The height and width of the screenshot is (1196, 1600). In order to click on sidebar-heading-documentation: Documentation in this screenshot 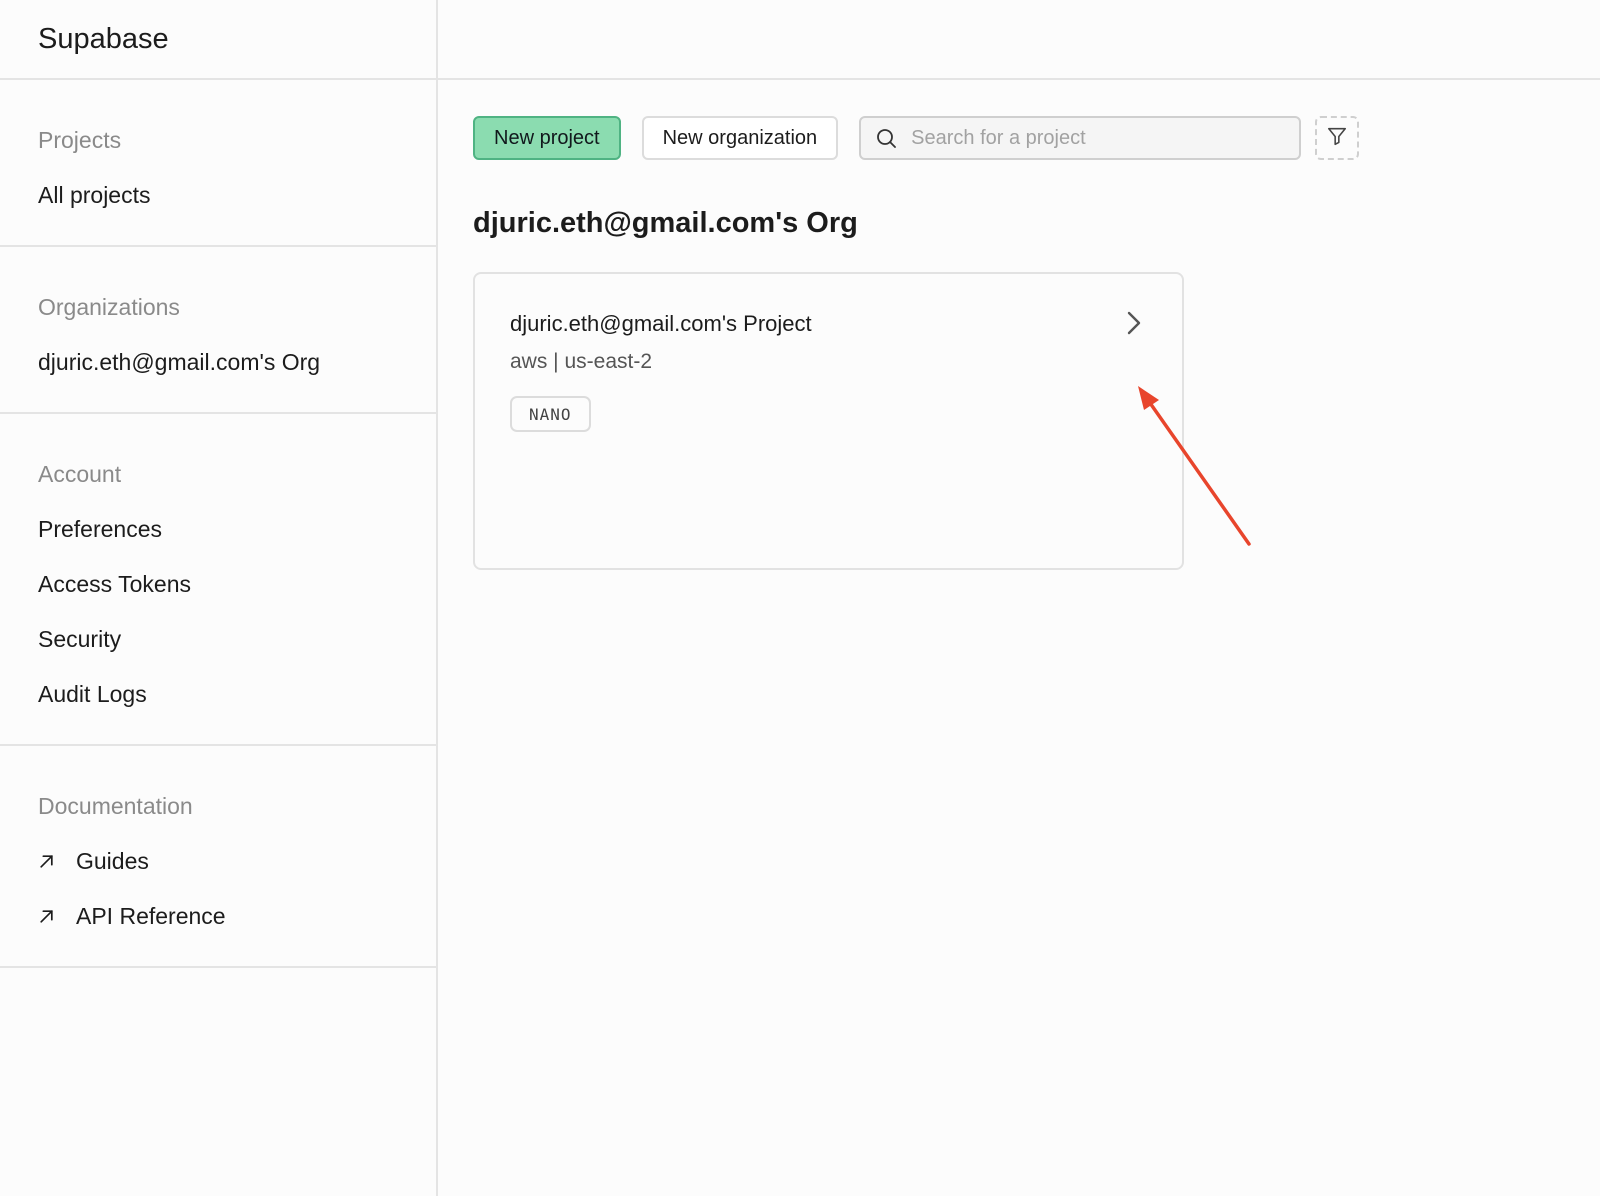, I will do `click(115, 806)`.